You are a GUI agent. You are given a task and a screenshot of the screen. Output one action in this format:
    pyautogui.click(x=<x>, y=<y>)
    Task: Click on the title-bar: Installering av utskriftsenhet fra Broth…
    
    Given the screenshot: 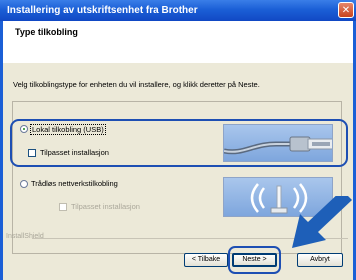 What is the action you would take?
    pyautogui.click(x=178, y=10)
    